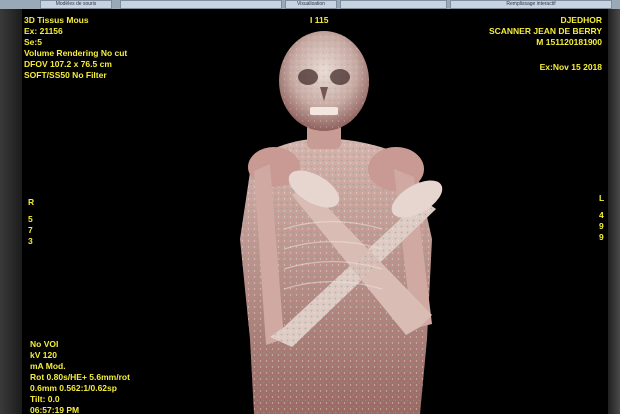 Image resolution: width=620 pixels, height=414 pixels. Describe the element at coordinates (11, 207) in the screenshot. I see `monitor-bezel-left` at that location.